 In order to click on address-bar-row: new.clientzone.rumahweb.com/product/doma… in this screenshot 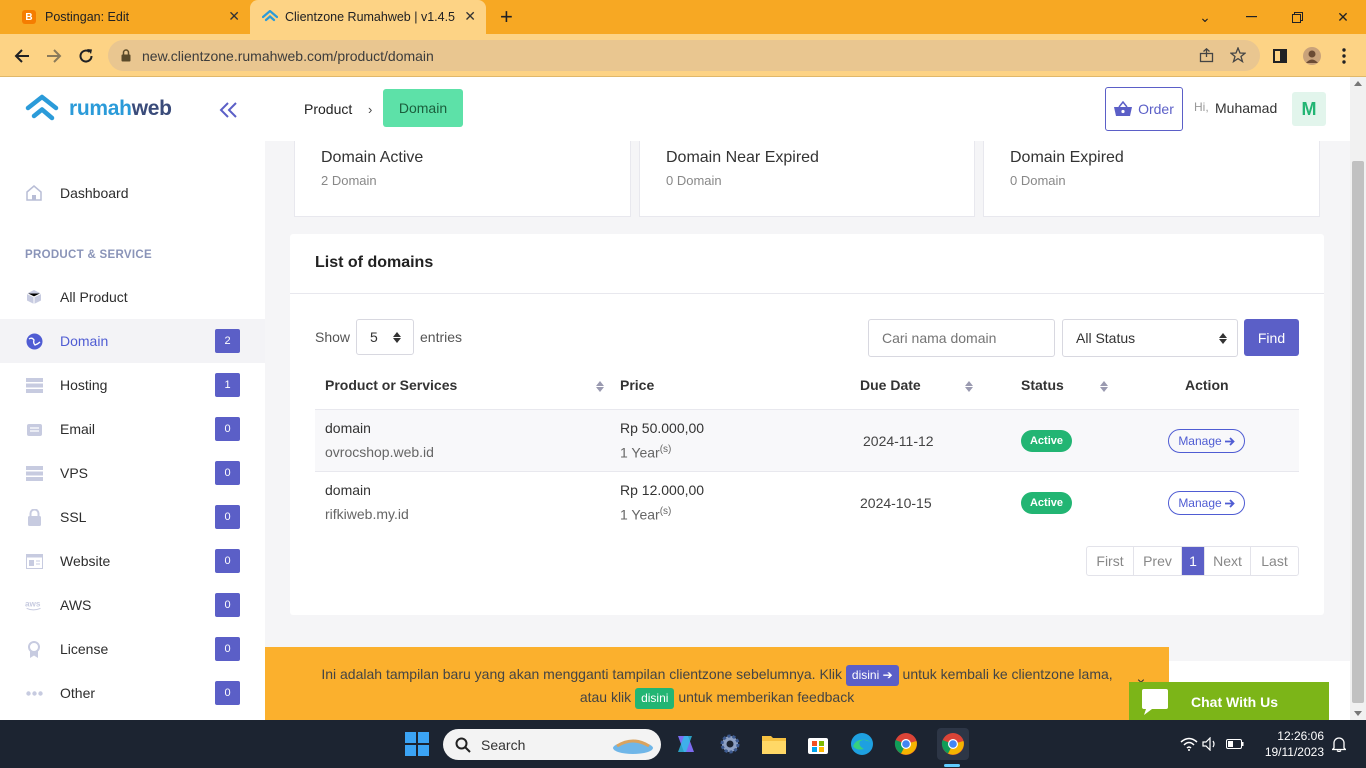, I will do `click(683, 55)`.